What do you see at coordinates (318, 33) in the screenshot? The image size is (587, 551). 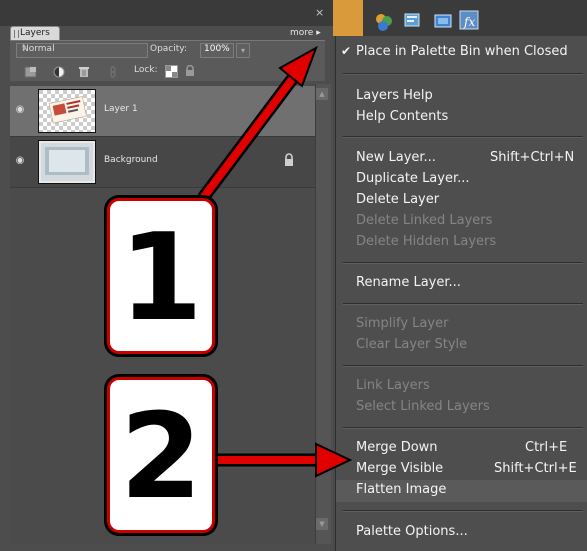 I see `triangle-right-icon: ▸` at bounding box center [318, 33].